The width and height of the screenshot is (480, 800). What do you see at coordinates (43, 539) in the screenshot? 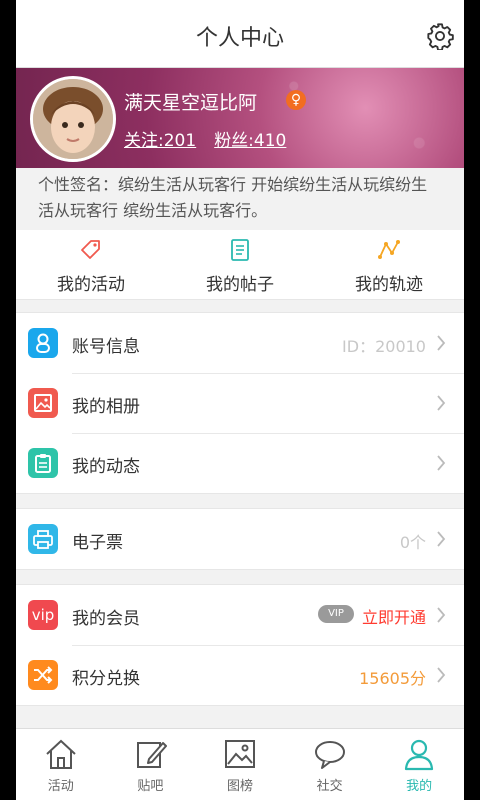
I see `printer-icon` at bounding box center [43, 539].